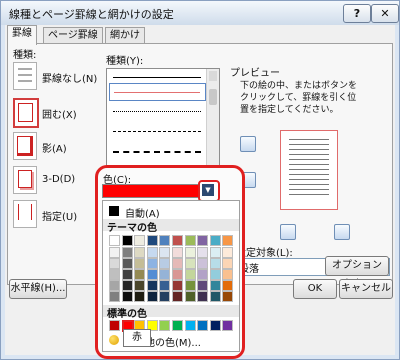  Describe the element at coordinates (25, 180) in the screenshot. I see `setting-3d-icon` at that location.